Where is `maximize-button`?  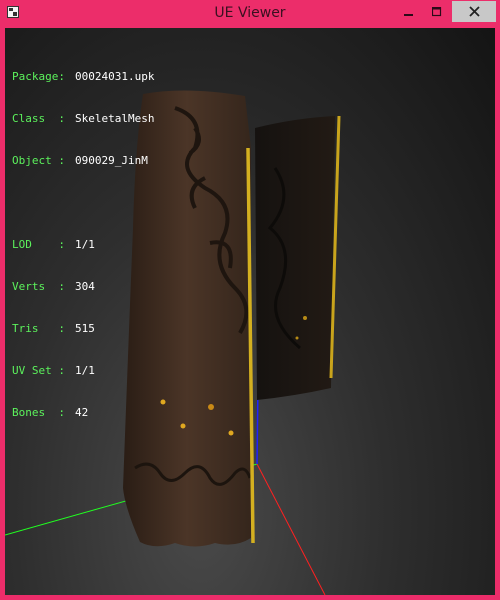 maximize-button is located at coordinates (437, 12).